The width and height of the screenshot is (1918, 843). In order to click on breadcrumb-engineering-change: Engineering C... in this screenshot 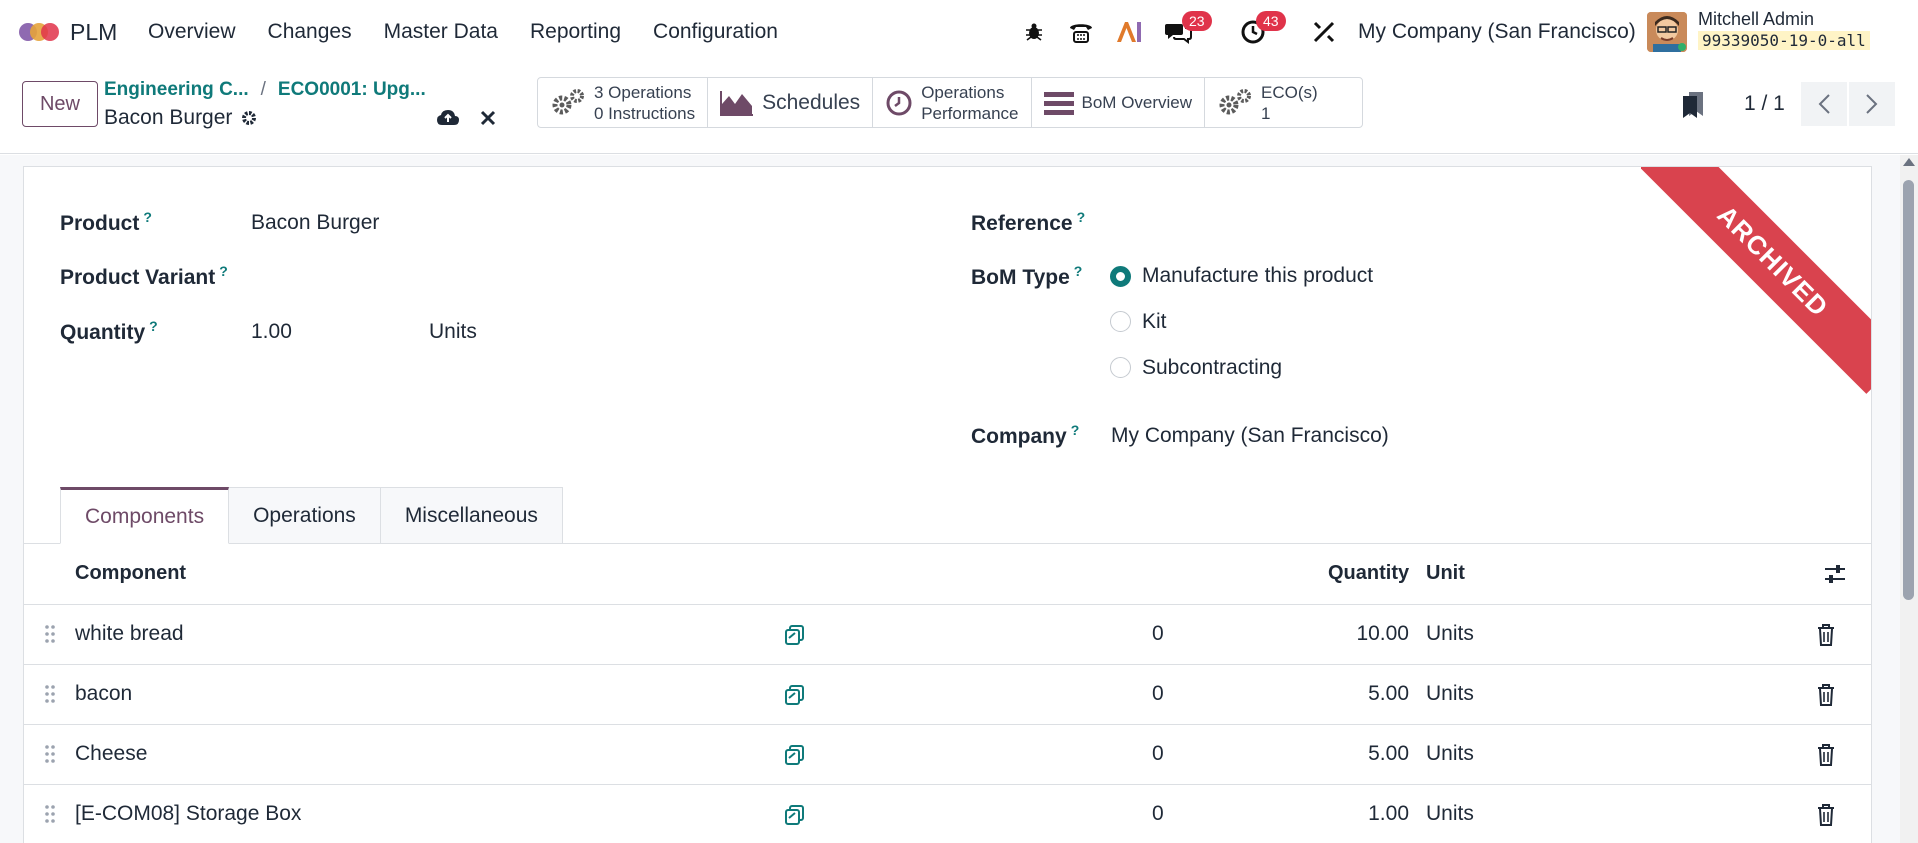, I will do `click(176, 89)`.